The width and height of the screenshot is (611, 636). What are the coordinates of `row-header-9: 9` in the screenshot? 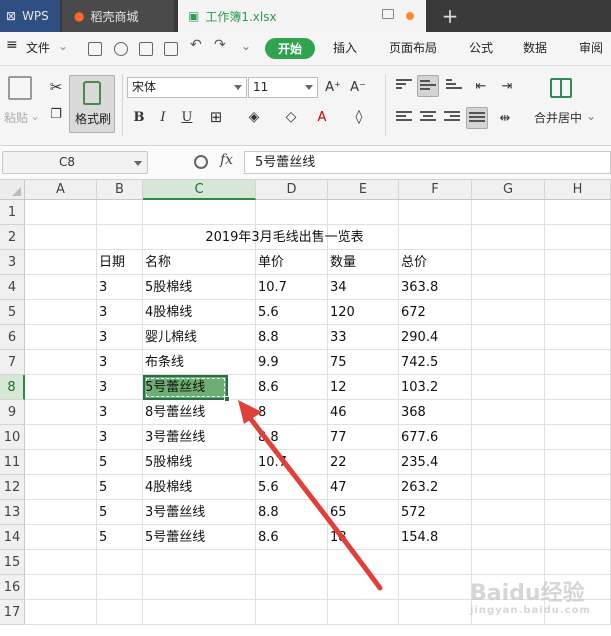 It's located at (12, 412).